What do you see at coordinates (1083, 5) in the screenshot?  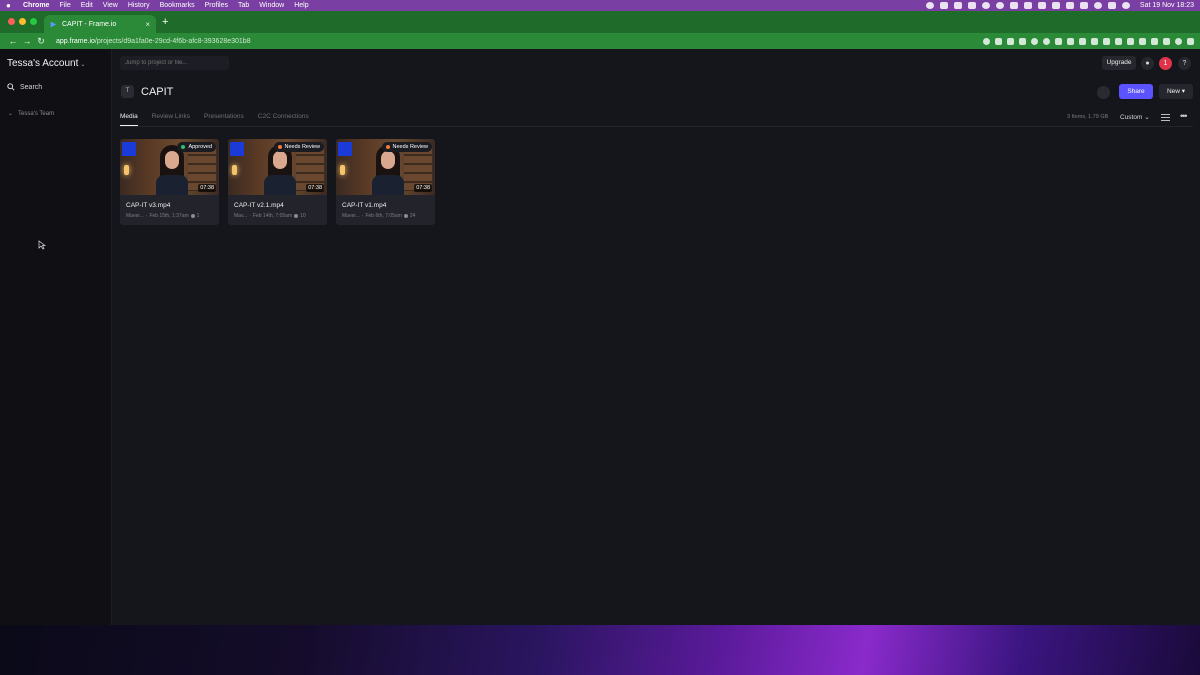 I see `wifi-icon` at bounding box center [1083, 5].